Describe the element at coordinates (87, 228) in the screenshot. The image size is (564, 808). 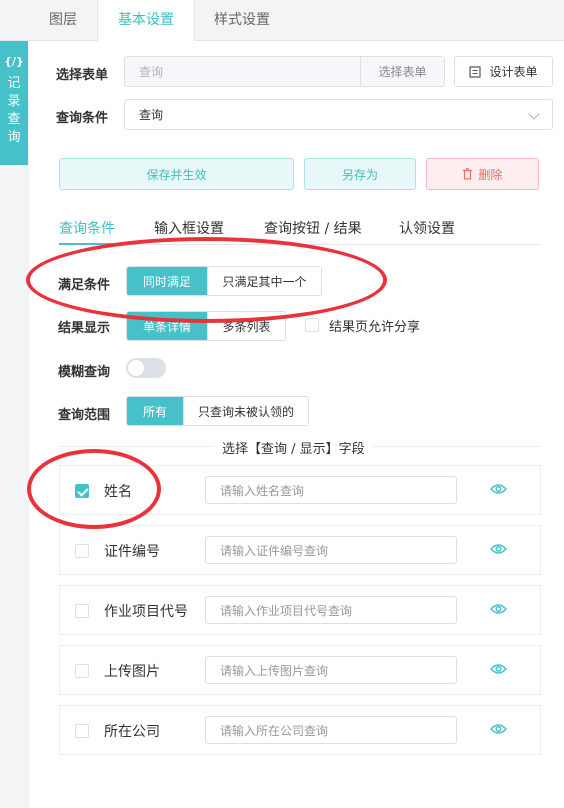
I see `tab-query-condition: 查询条件` at that location.